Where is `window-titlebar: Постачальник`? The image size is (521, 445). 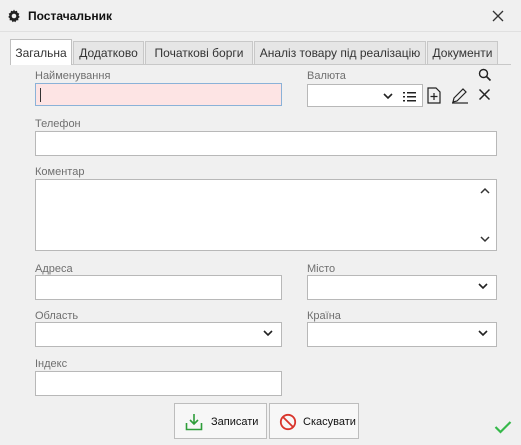 window-titlebar: Постачальник is located at coordinates (260, 16).